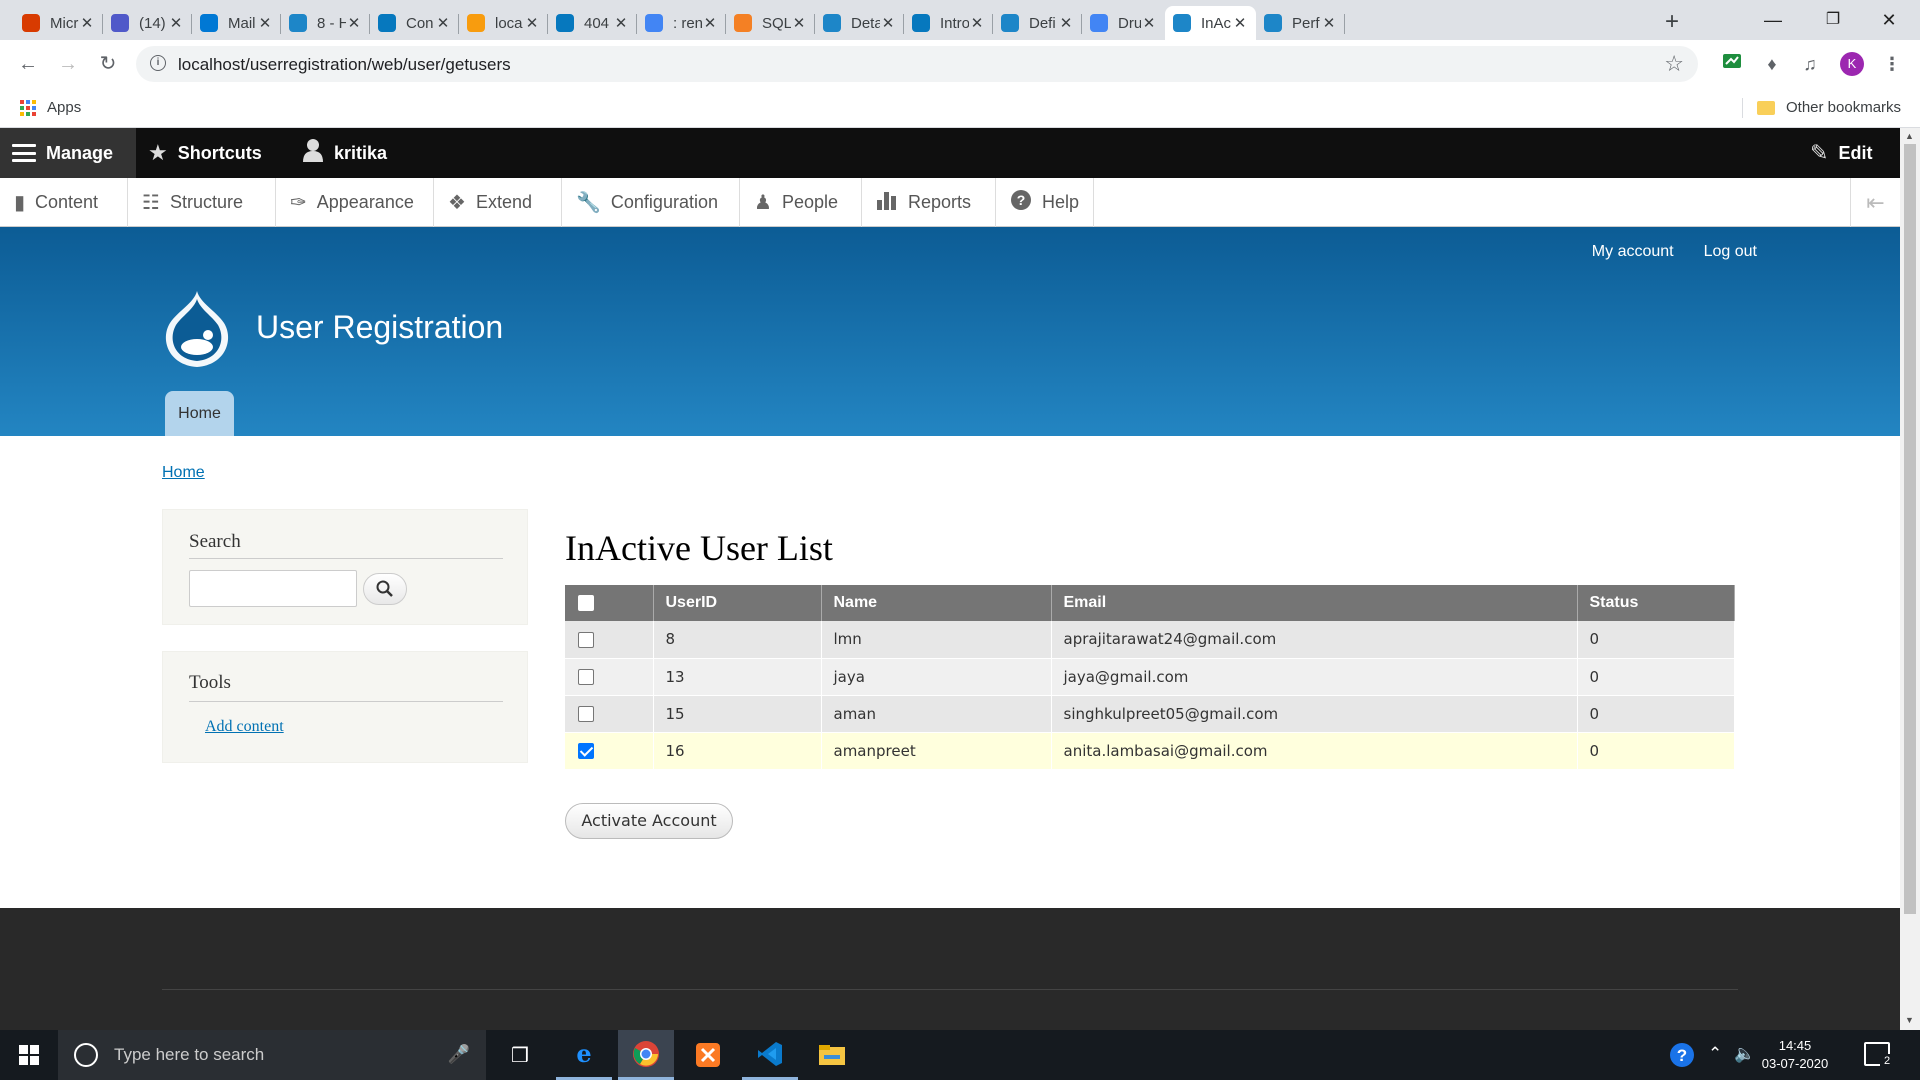  What do you see at coordinates (1773, 20) in the screenshot?
I see `minimize-button: —` at bounding box center [1773, 20].